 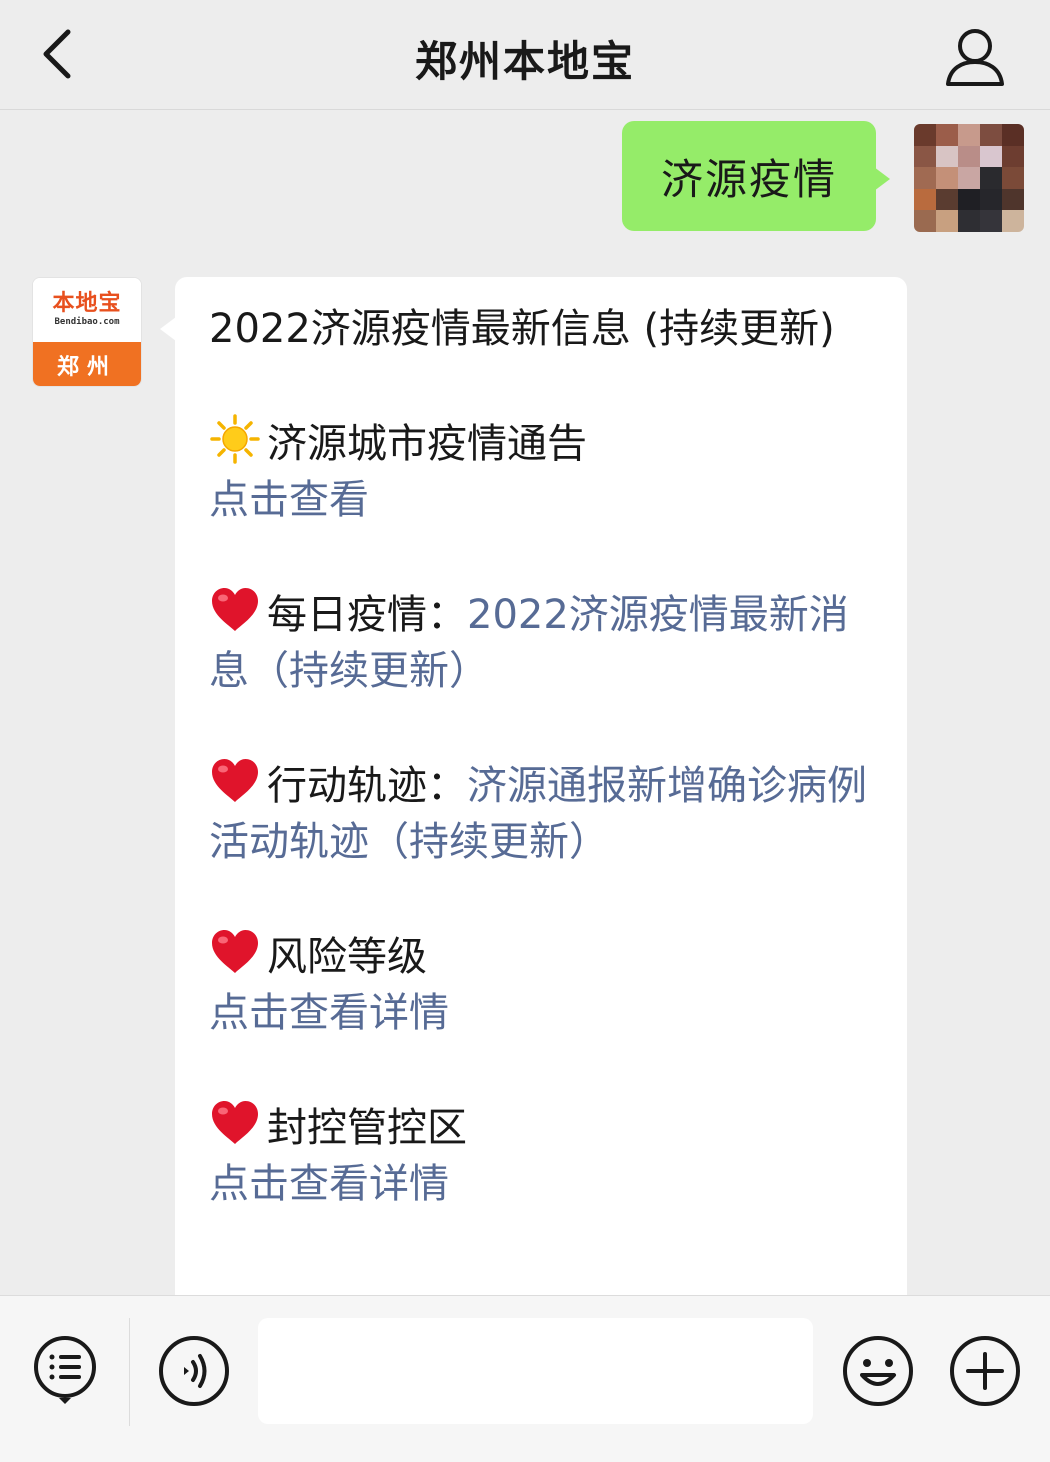 What do you see at coordinates (129, 1372) in the screenshot?
I see `toolbar-divider` at bounding box center [129, 1372].